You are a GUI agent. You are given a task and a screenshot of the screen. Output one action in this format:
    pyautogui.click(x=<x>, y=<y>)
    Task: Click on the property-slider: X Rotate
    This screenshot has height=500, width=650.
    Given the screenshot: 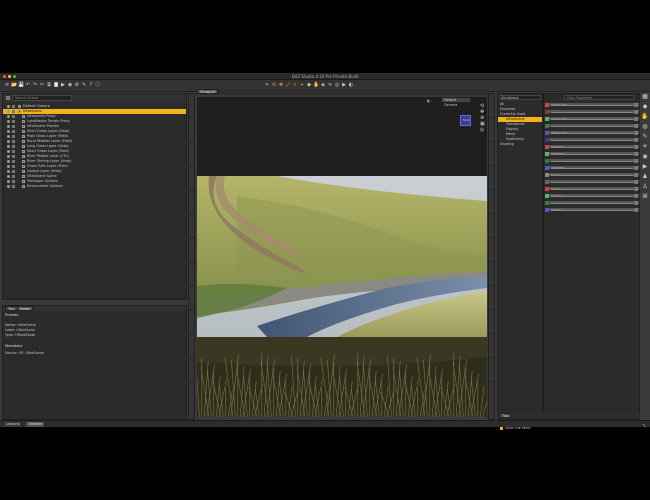 What is the action you would take?
    pyautogui.click(x=592, y=146)
    